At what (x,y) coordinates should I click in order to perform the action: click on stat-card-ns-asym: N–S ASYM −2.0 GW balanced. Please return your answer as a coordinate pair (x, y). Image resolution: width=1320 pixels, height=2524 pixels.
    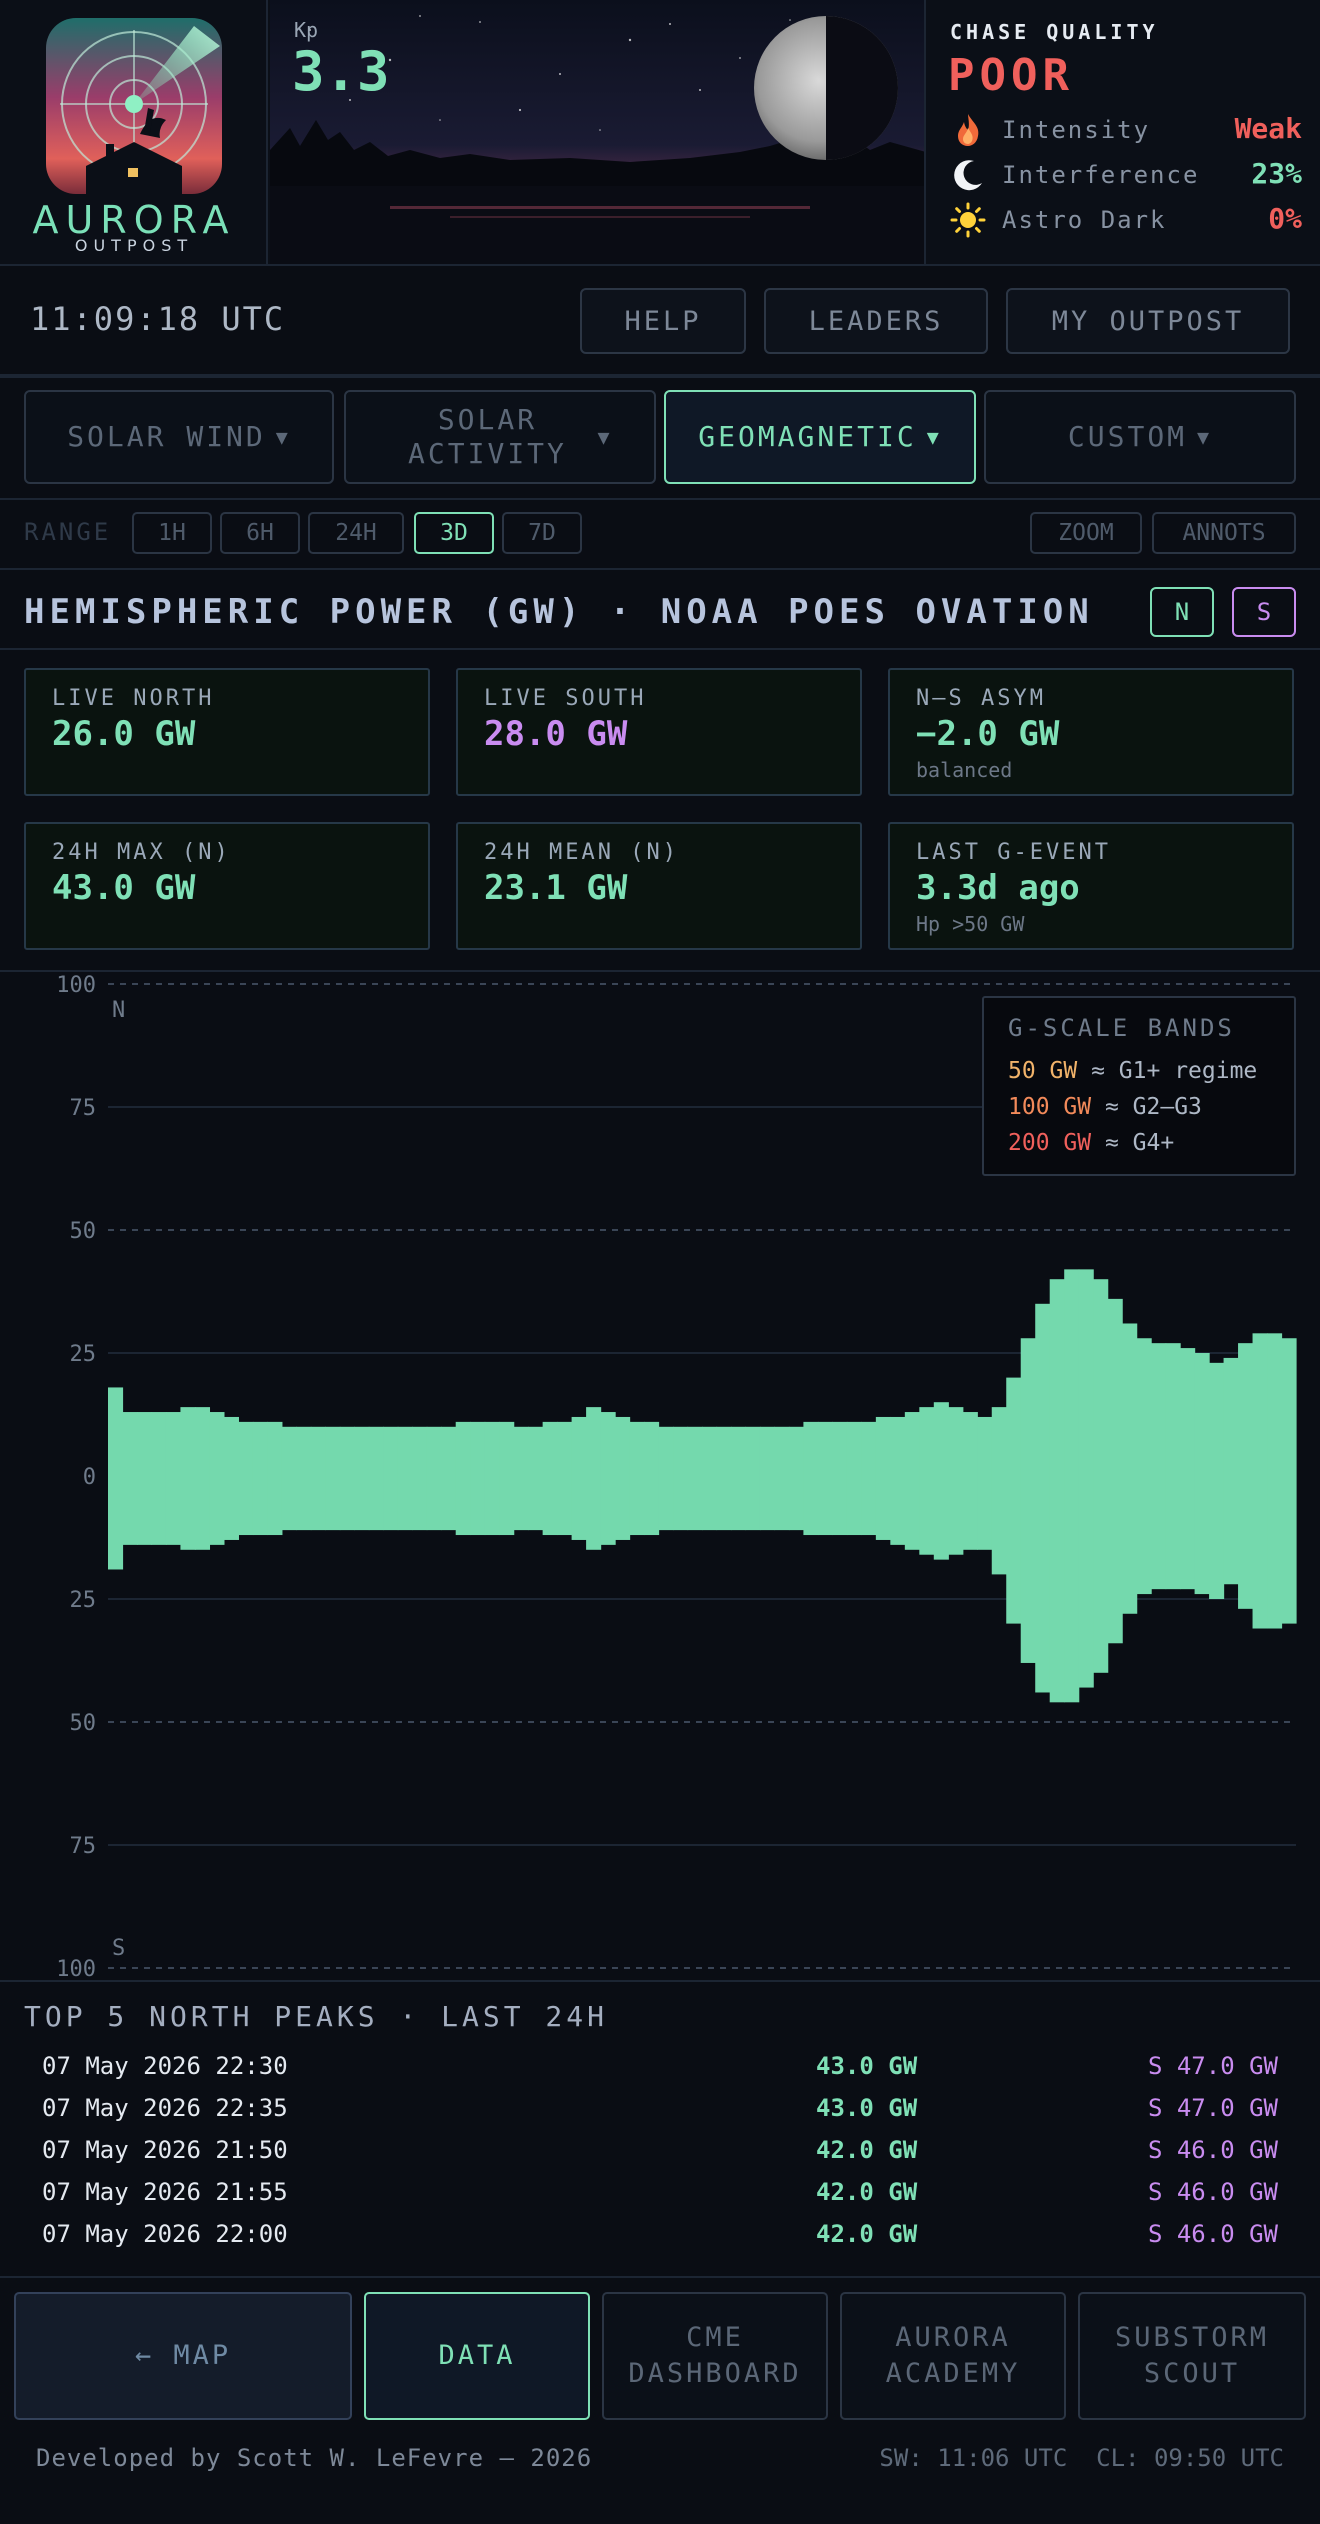
    Looking at the image, I should click on (1091, 732).